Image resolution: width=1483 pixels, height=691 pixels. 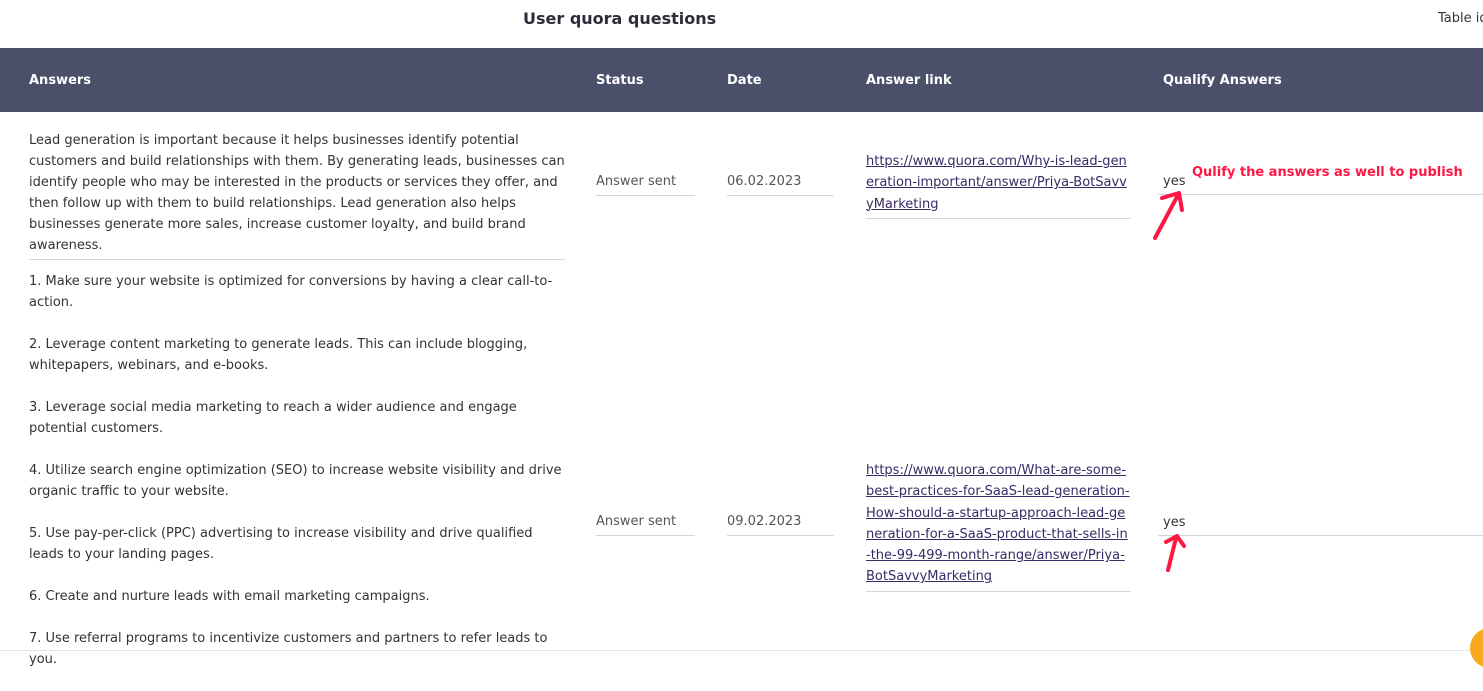 What do you see at coordinates (1327, 172) in the screenshot?
I see `annotation-note: Qulify the answers as well to publish` at bounding box center [1327, 172].